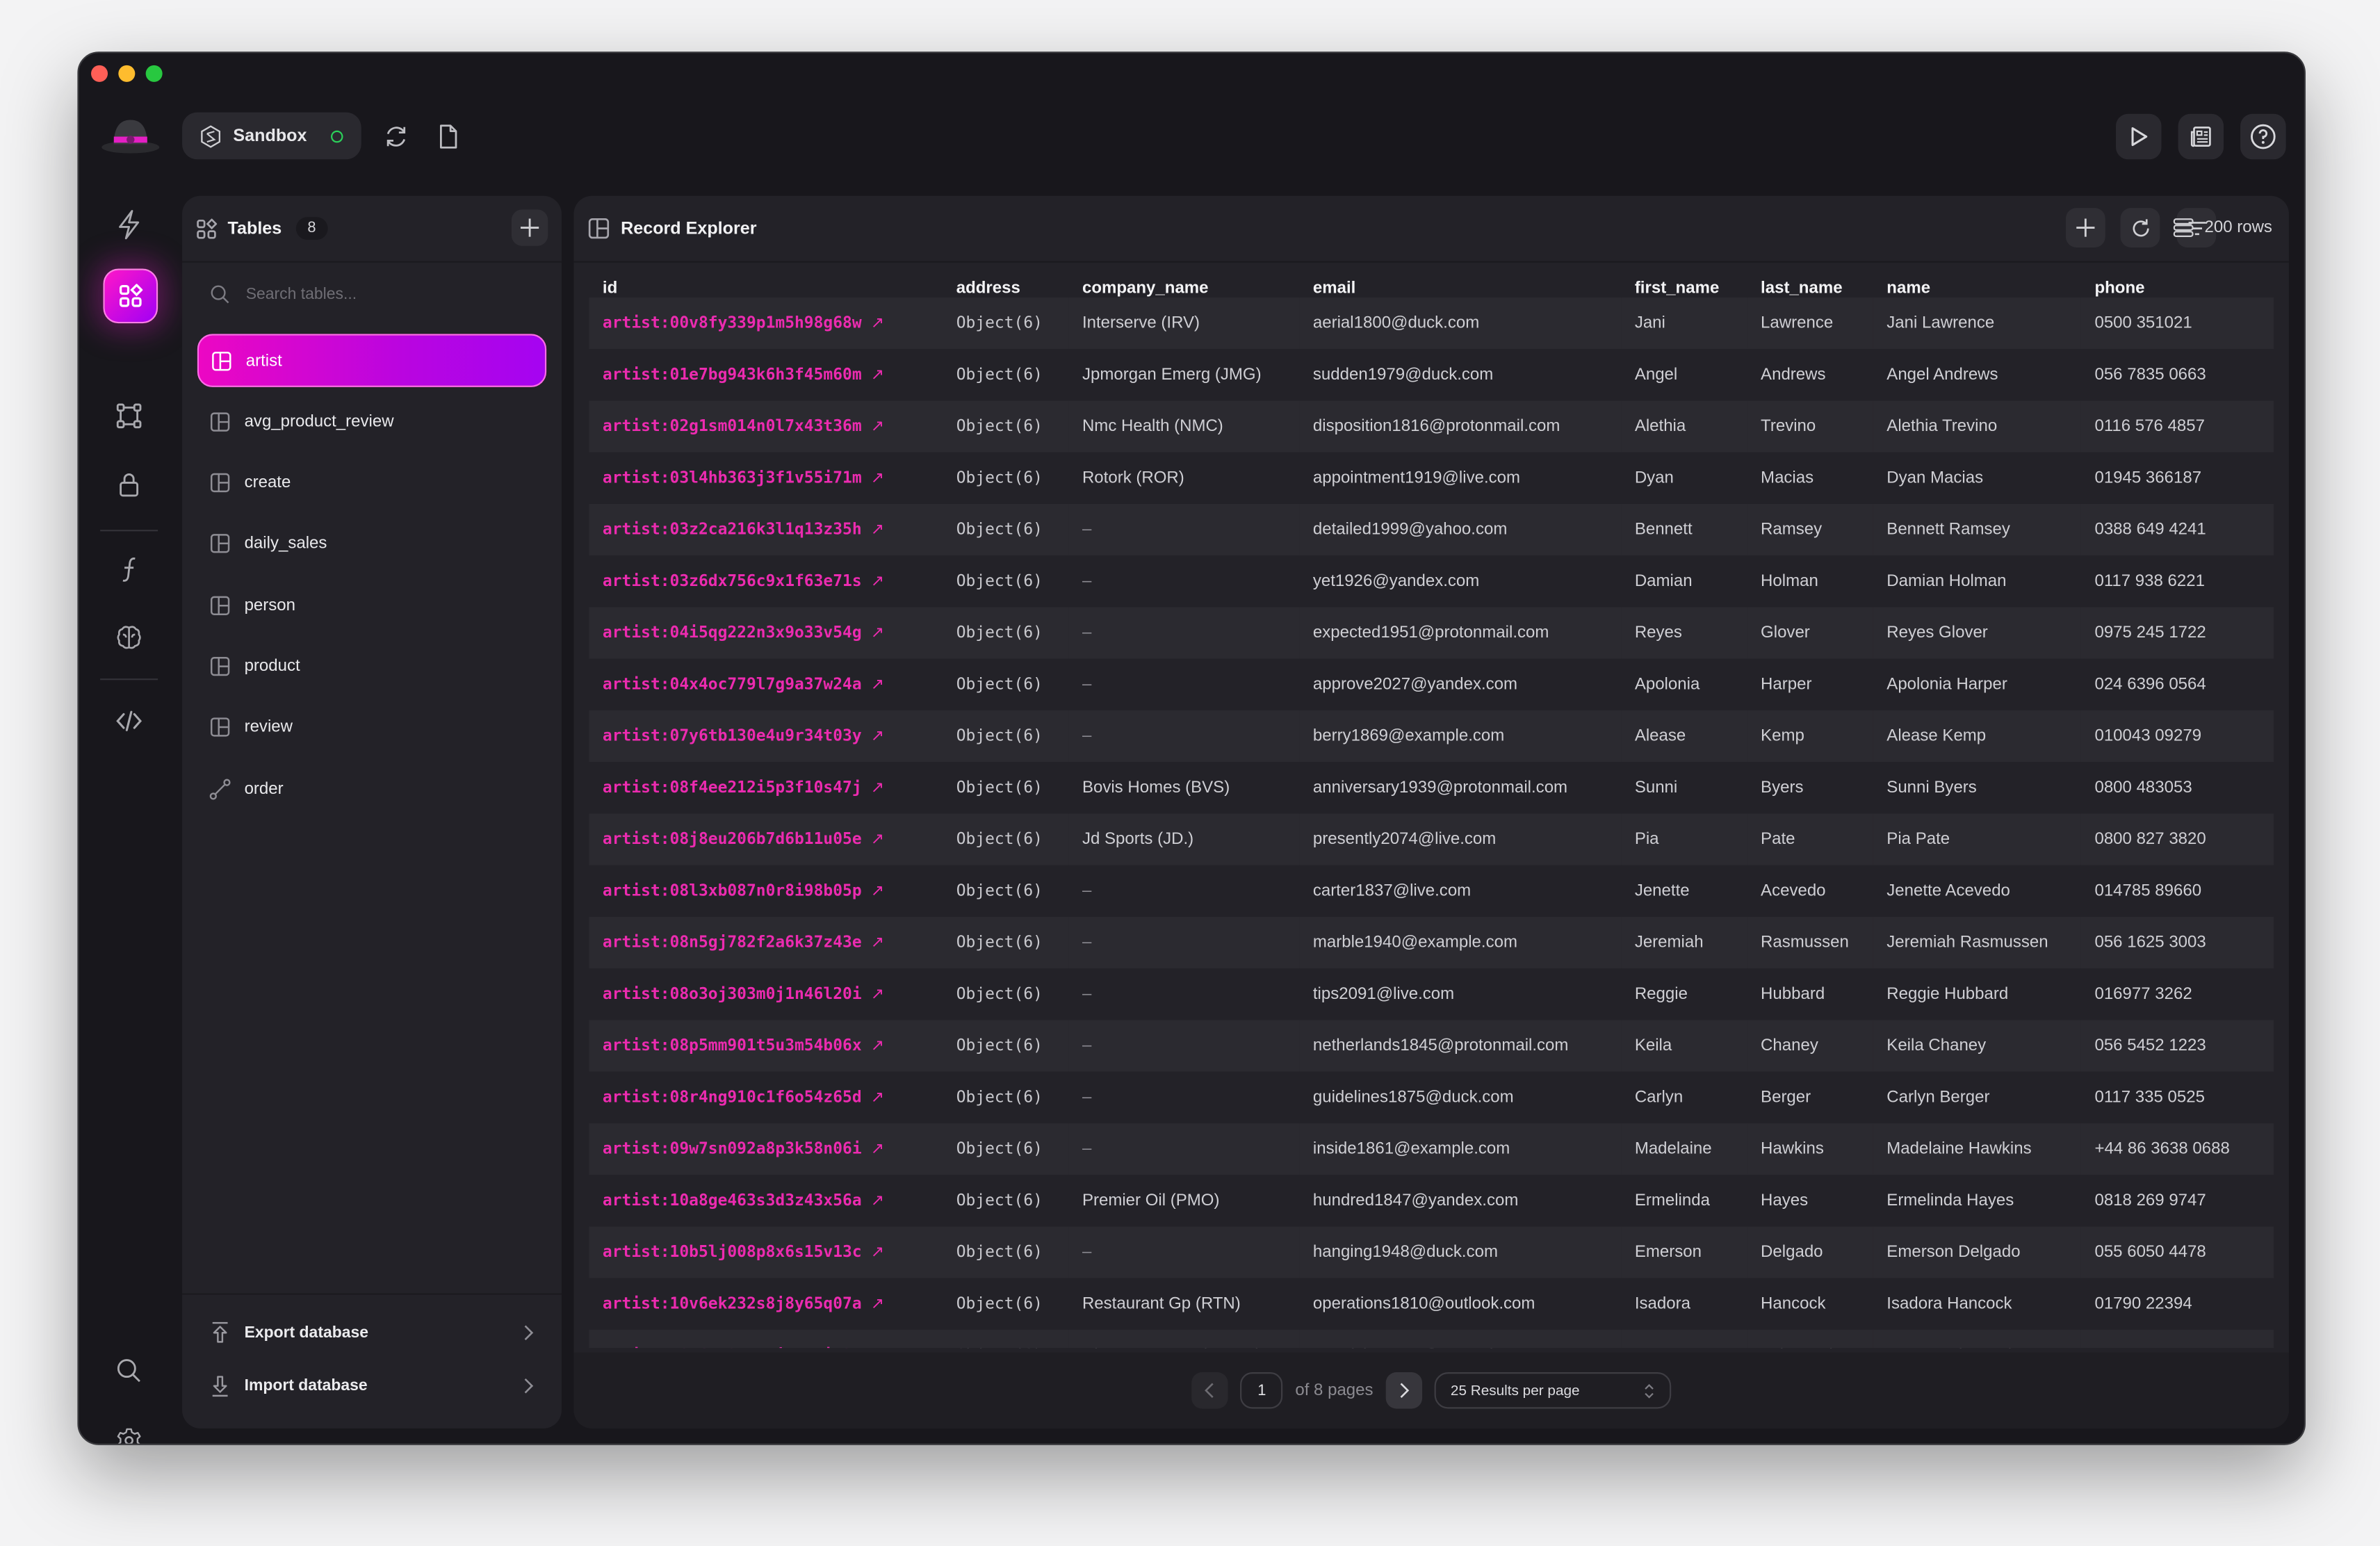 This screenshot has height=1546, width=2380. What do you see at coordinates (1210, 1390) in the screenshot?
I see `previous-page-button` at bounding box center [1210, 1390].